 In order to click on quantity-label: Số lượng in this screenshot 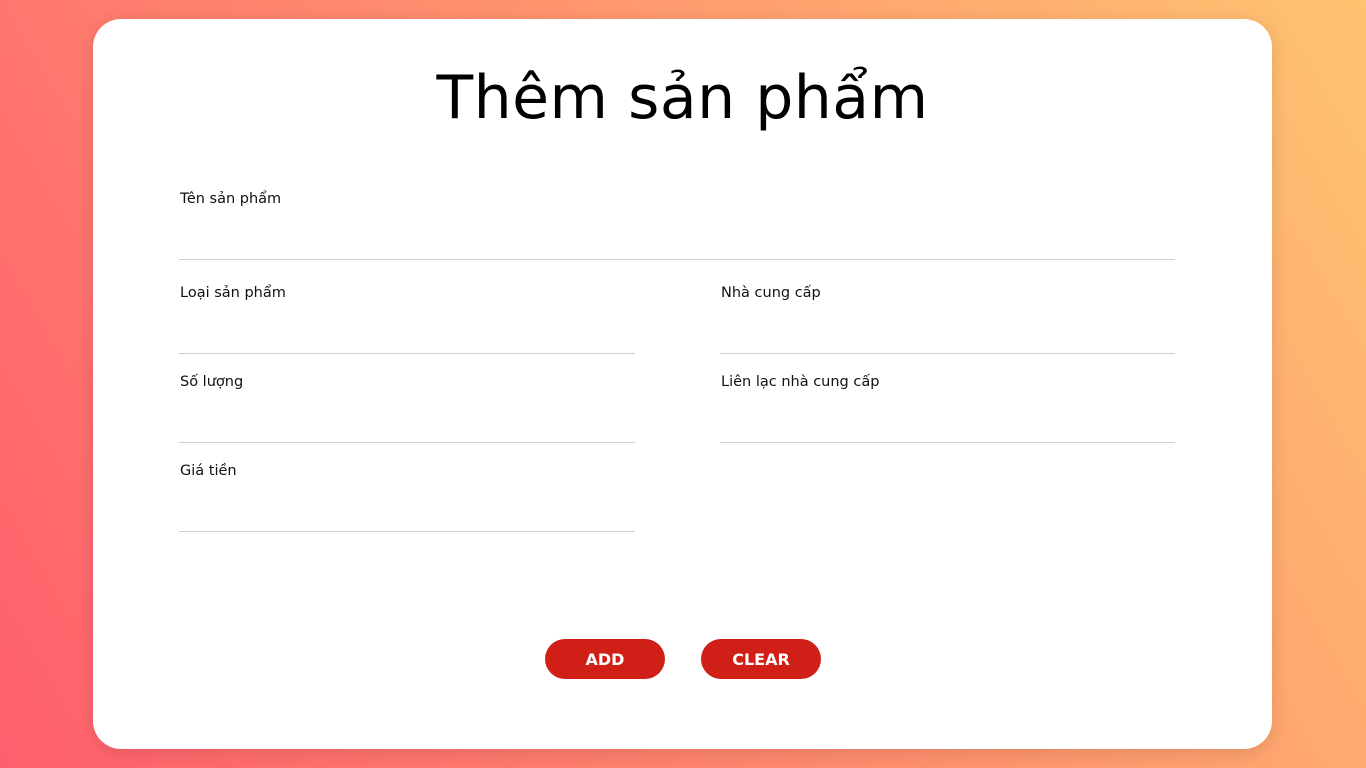, I will do `click(212, 382)`.